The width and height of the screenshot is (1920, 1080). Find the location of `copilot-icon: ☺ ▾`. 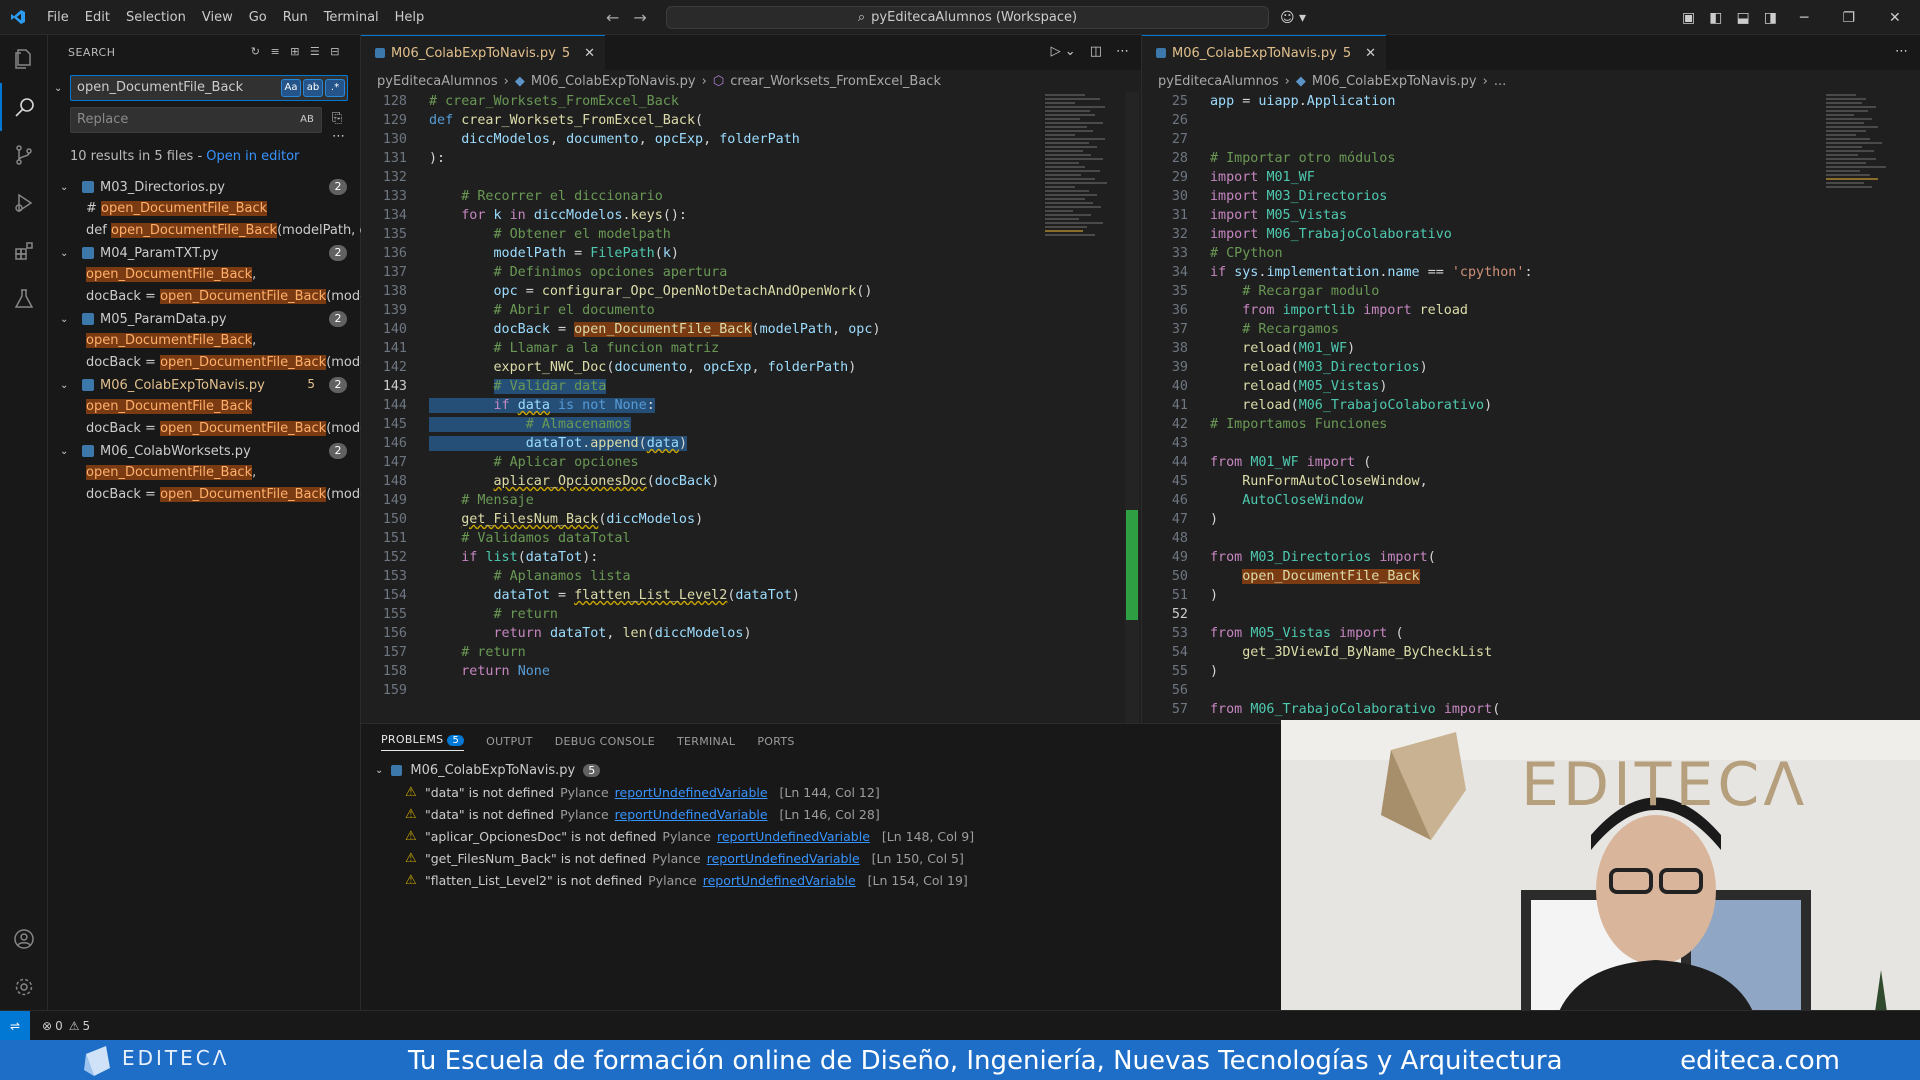

copilot-icon: ☺ ▾ is located at coordinates (1293, 17).